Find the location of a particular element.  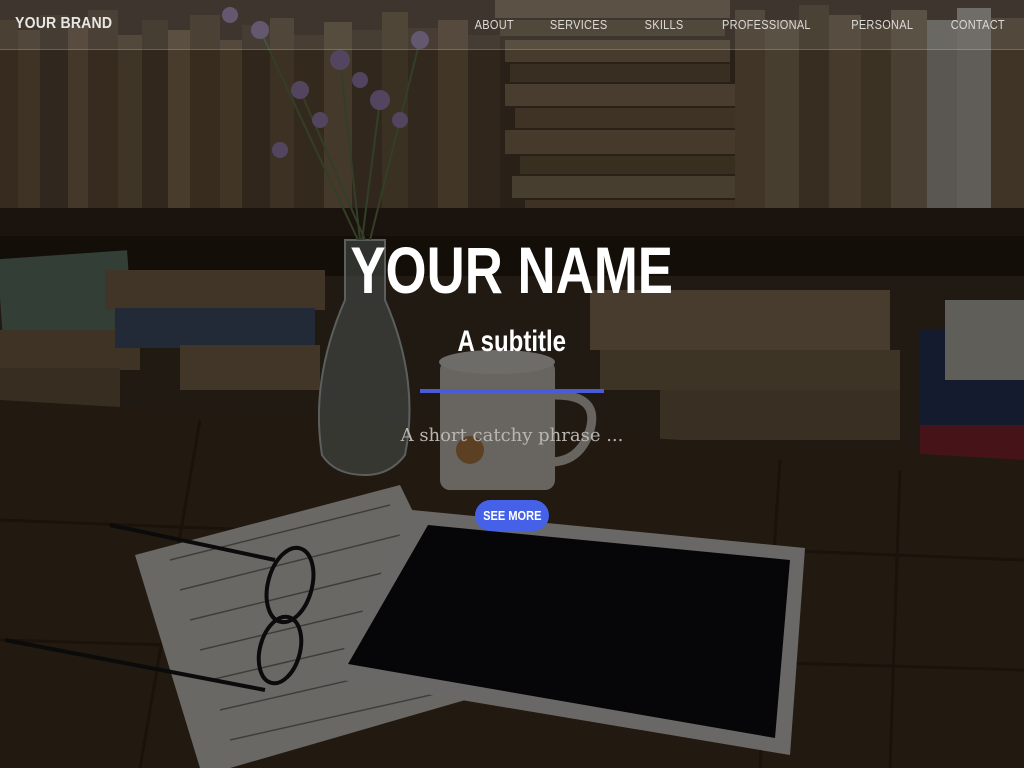

see-more-label: SEE MORE is located at coordinates (512, 515).